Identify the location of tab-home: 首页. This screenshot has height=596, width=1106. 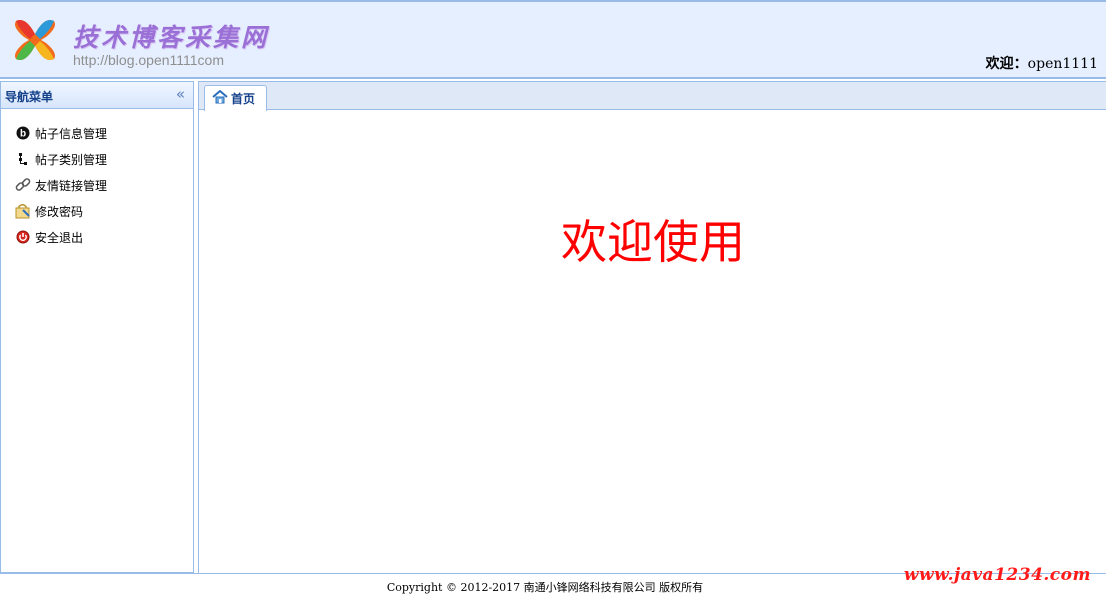
(235, 98).